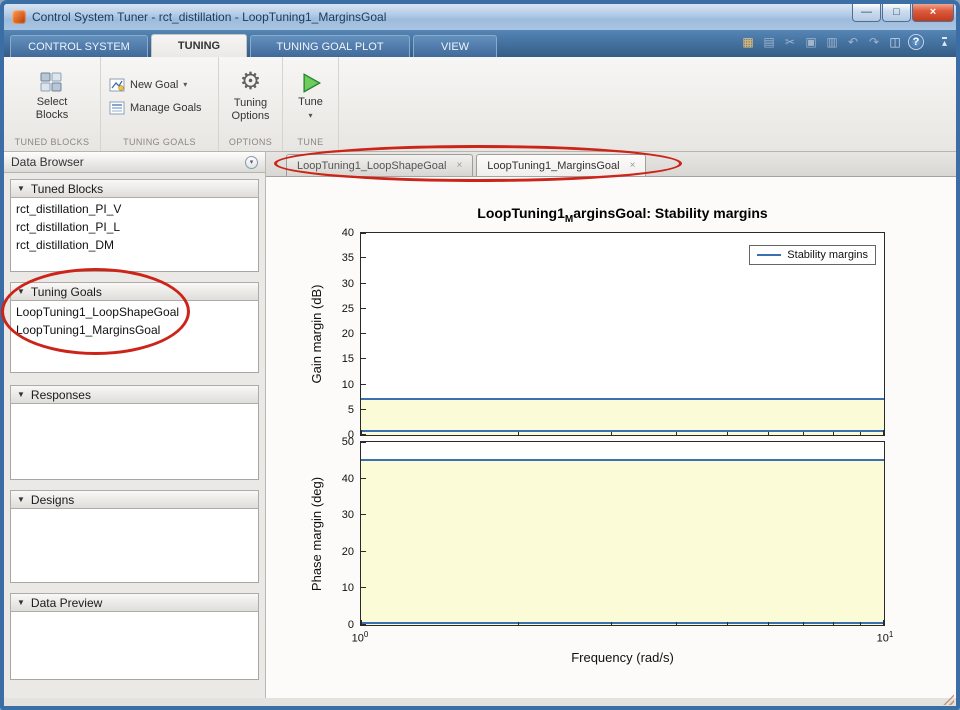 This screenshot has height=710, width=960. What do you see at coordinates (330, 46) in the screenshot?
I see `tab-tuning-goal-plot: TUNING GOAL PLOT` at bounding box center [330, 46].